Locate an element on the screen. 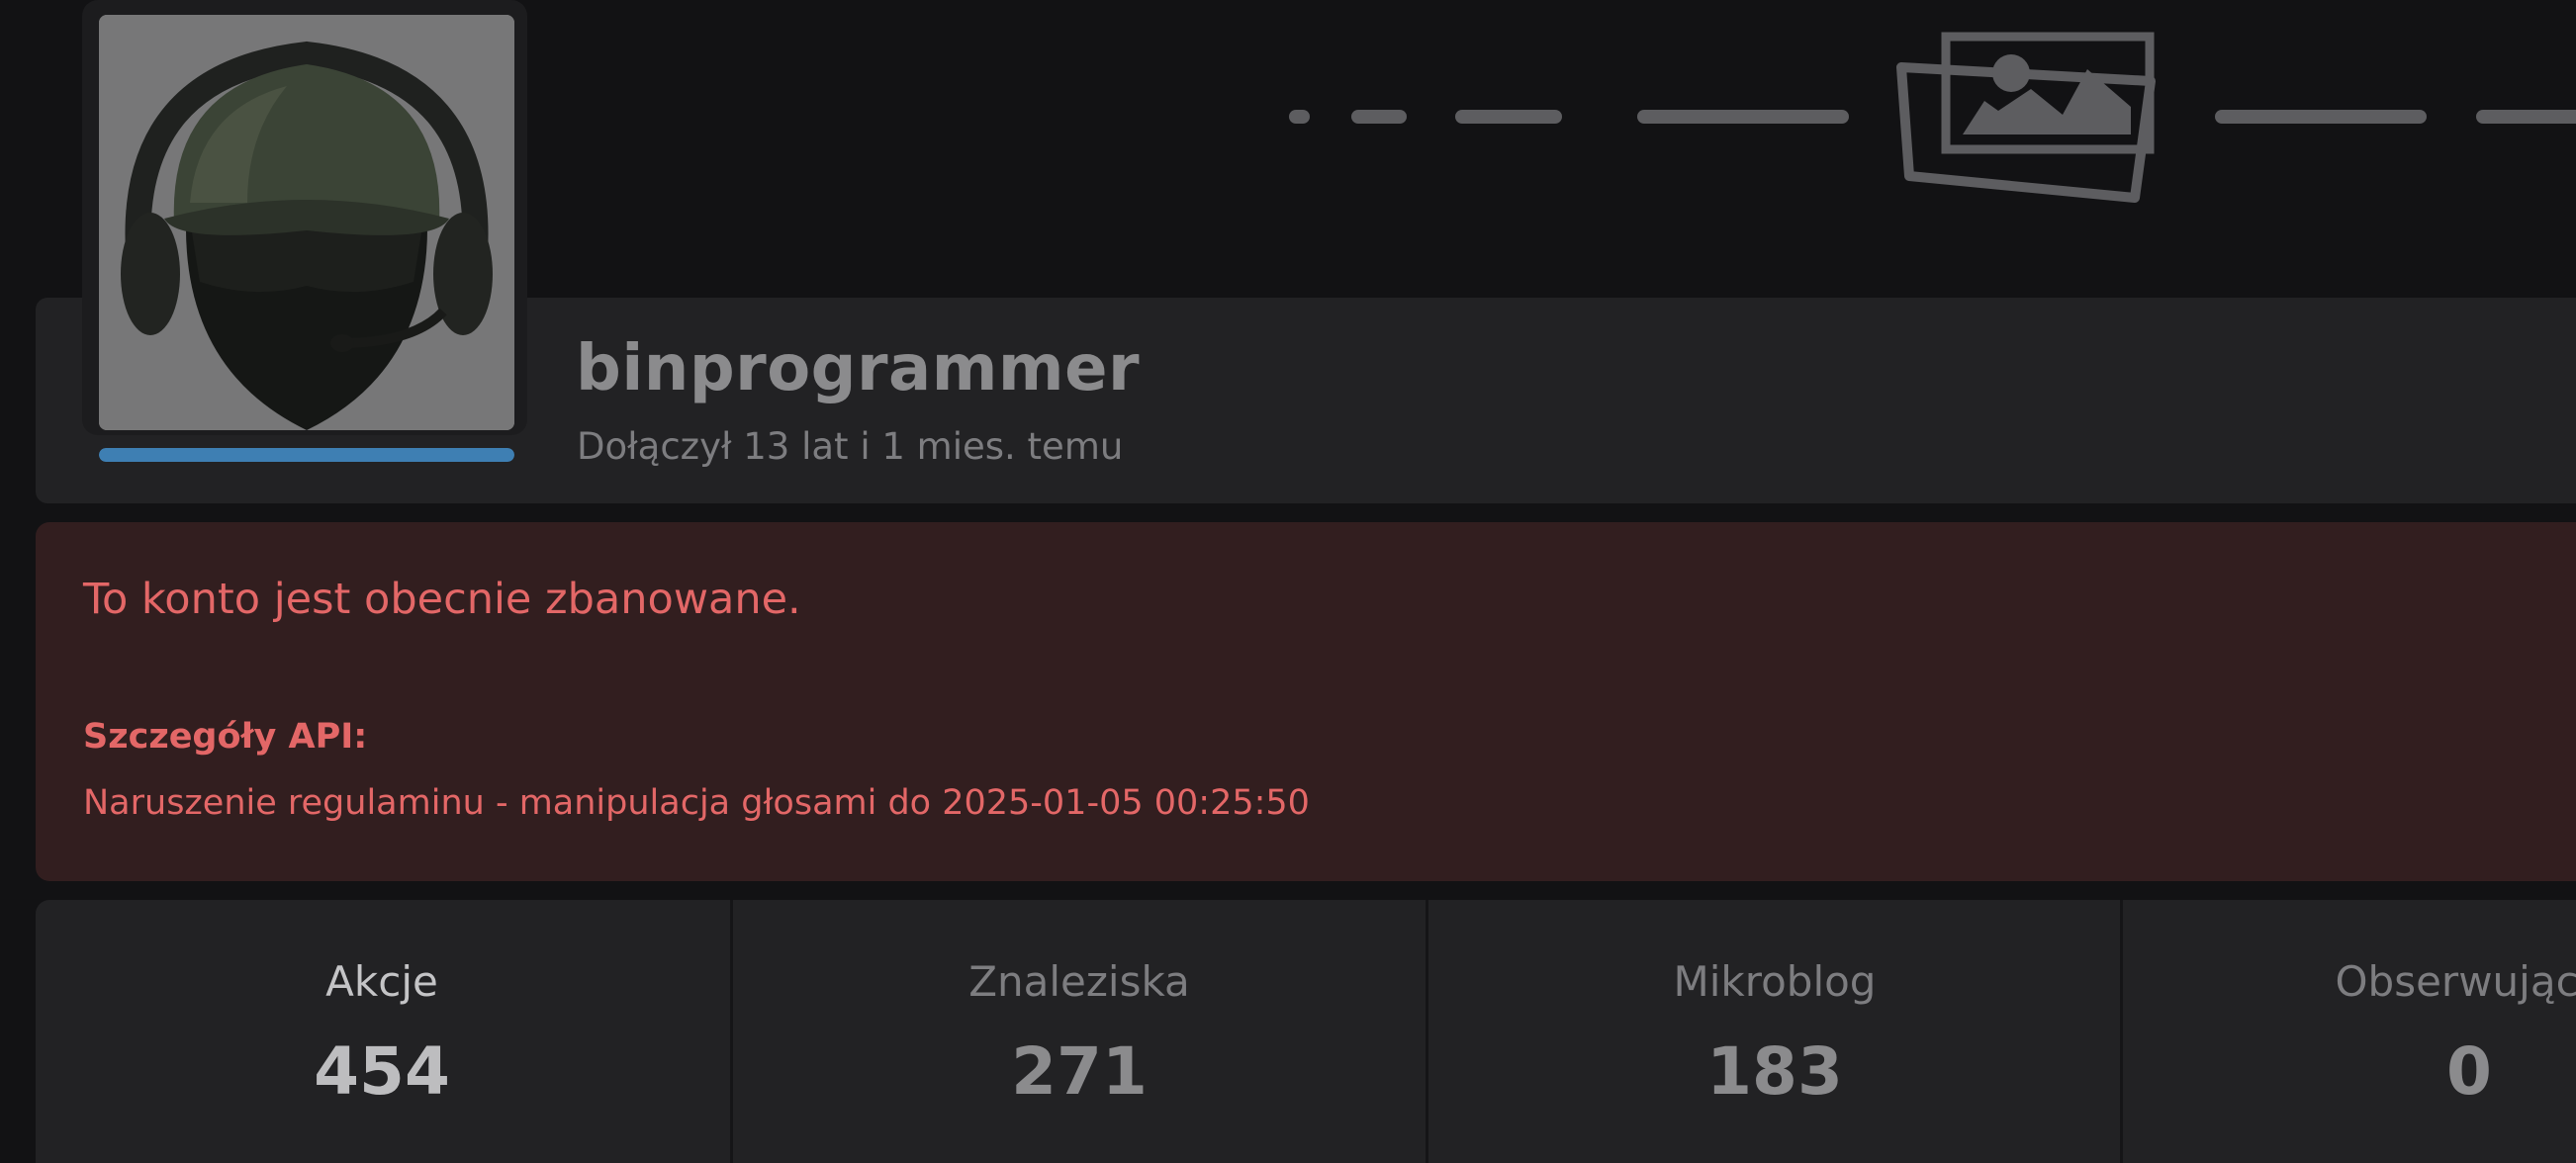 The image size is (2576, 1163). stat-value: 454 is located at coordinates (382, 1071).